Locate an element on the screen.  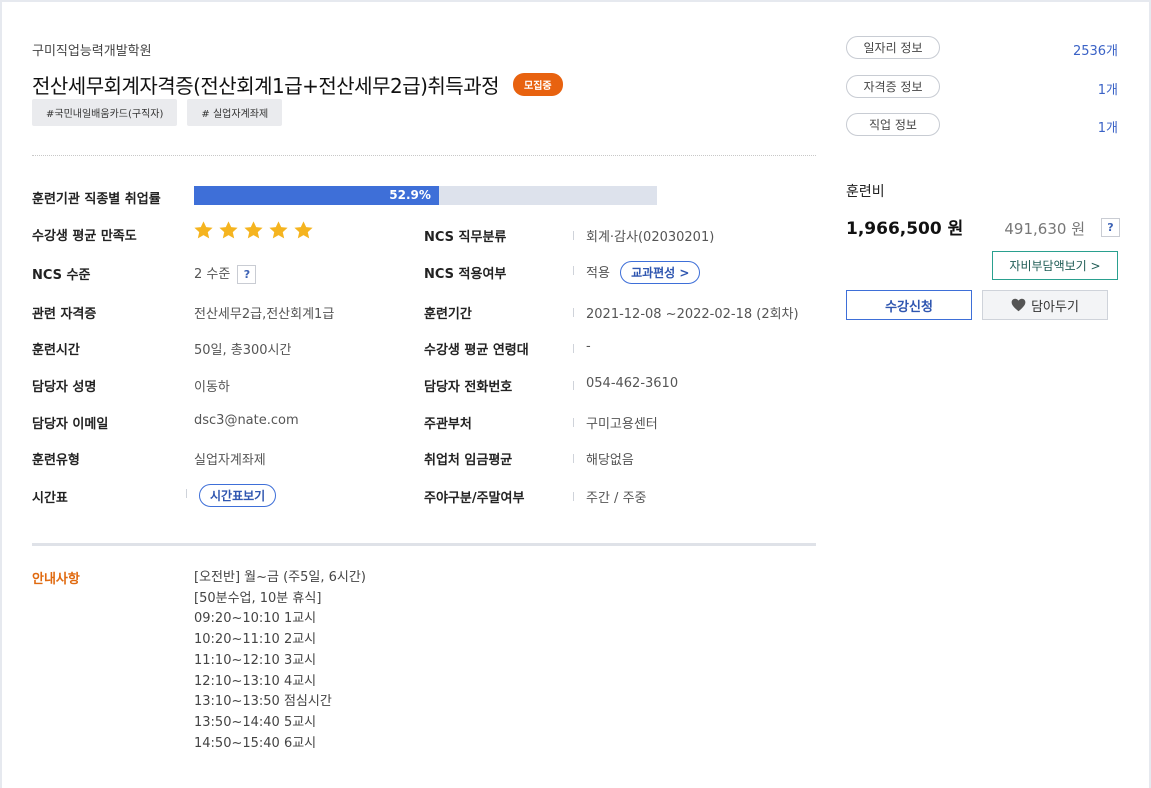
email-label: 담당자 이메일 is located at coordinates (70, 424).